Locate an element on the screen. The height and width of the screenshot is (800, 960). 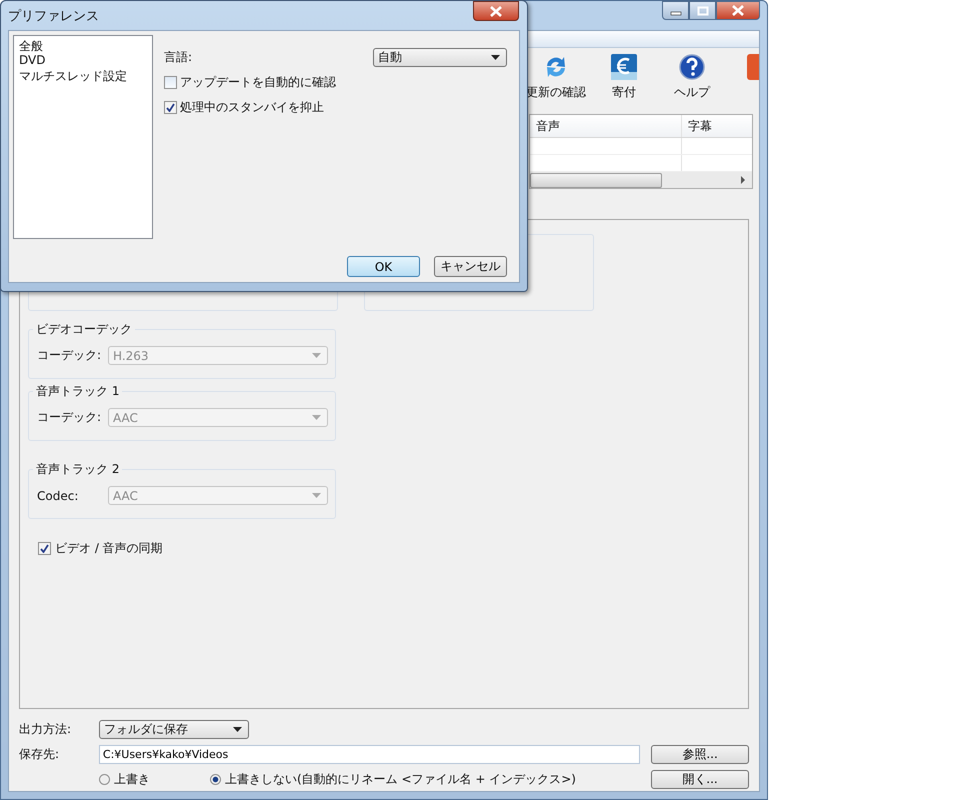
euro-icon is located at coordinates (624, 67).